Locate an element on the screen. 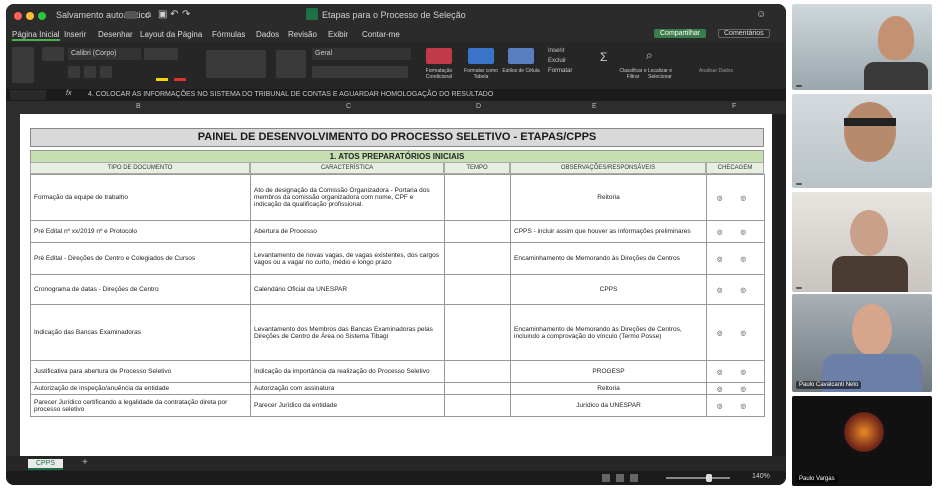  wrap-merge-group is located at coordinates (291, 64).